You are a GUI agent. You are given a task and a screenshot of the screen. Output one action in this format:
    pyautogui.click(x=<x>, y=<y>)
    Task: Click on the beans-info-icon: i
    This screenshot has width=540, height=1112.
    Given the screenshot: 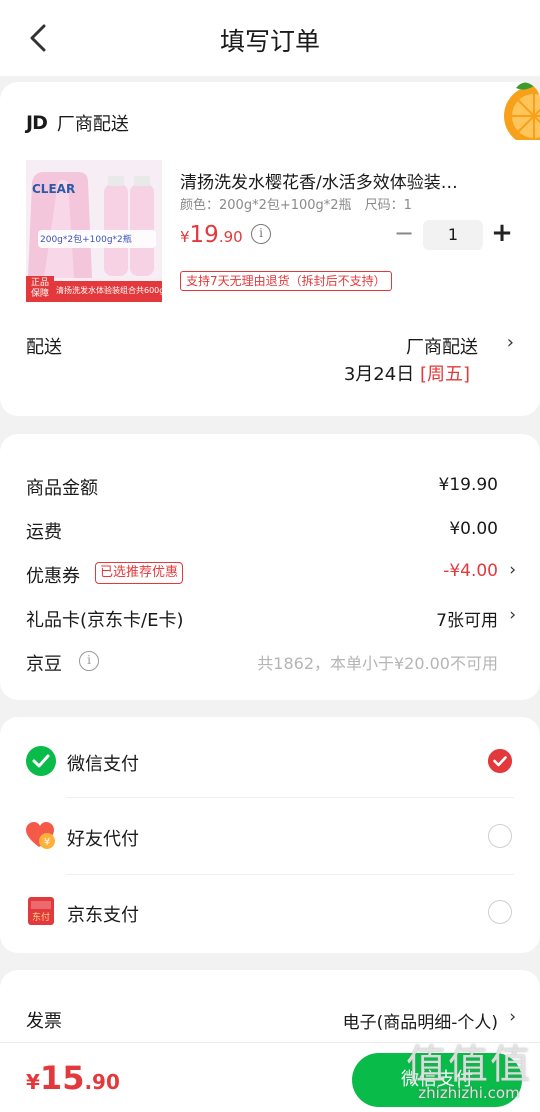 What is the action you would take?
    pyautogui.click(x=89, y=661)
    